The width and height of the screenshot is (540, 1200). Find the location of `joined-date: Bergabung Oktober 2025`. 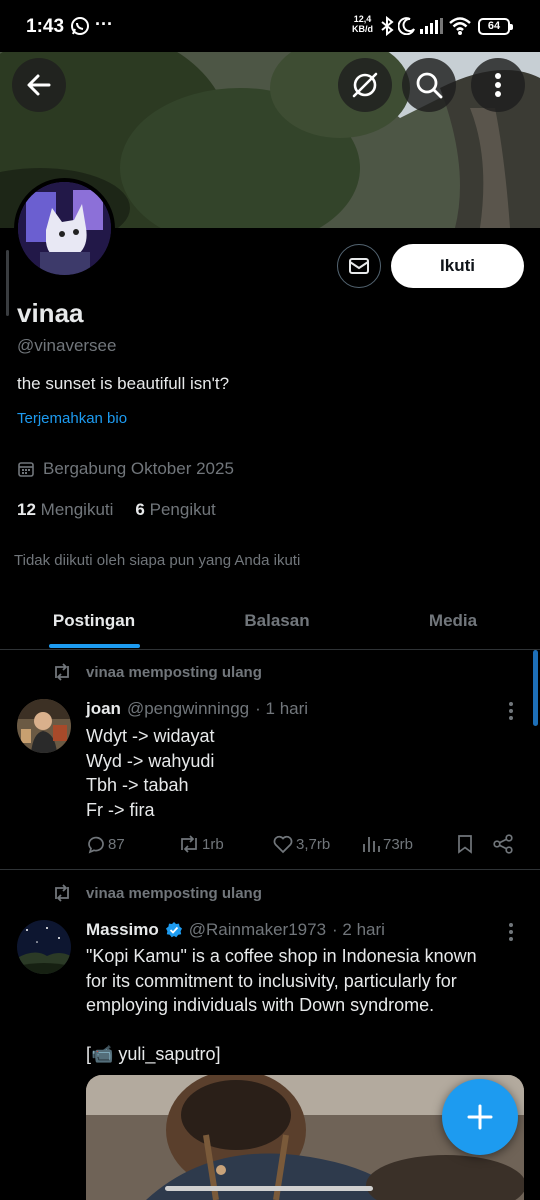

joined-date: Bergabung Oktober 2025 is located at coordinates (125, 469).